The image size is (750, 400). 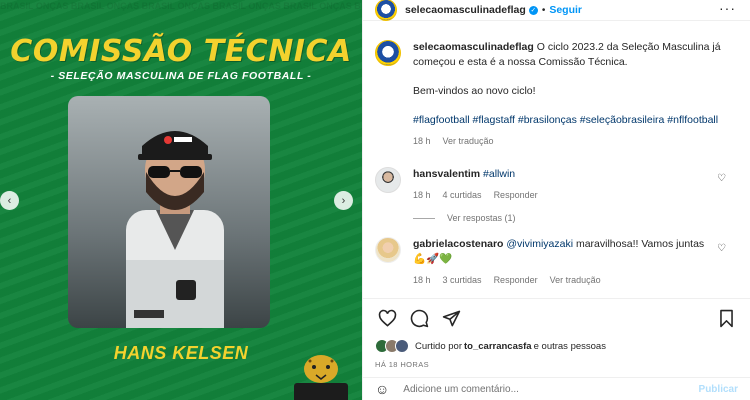 What do you see at coordinates (727, 8) in the screenshot?
I see `more-options-icon: ···` at bounding box center [727, 8].